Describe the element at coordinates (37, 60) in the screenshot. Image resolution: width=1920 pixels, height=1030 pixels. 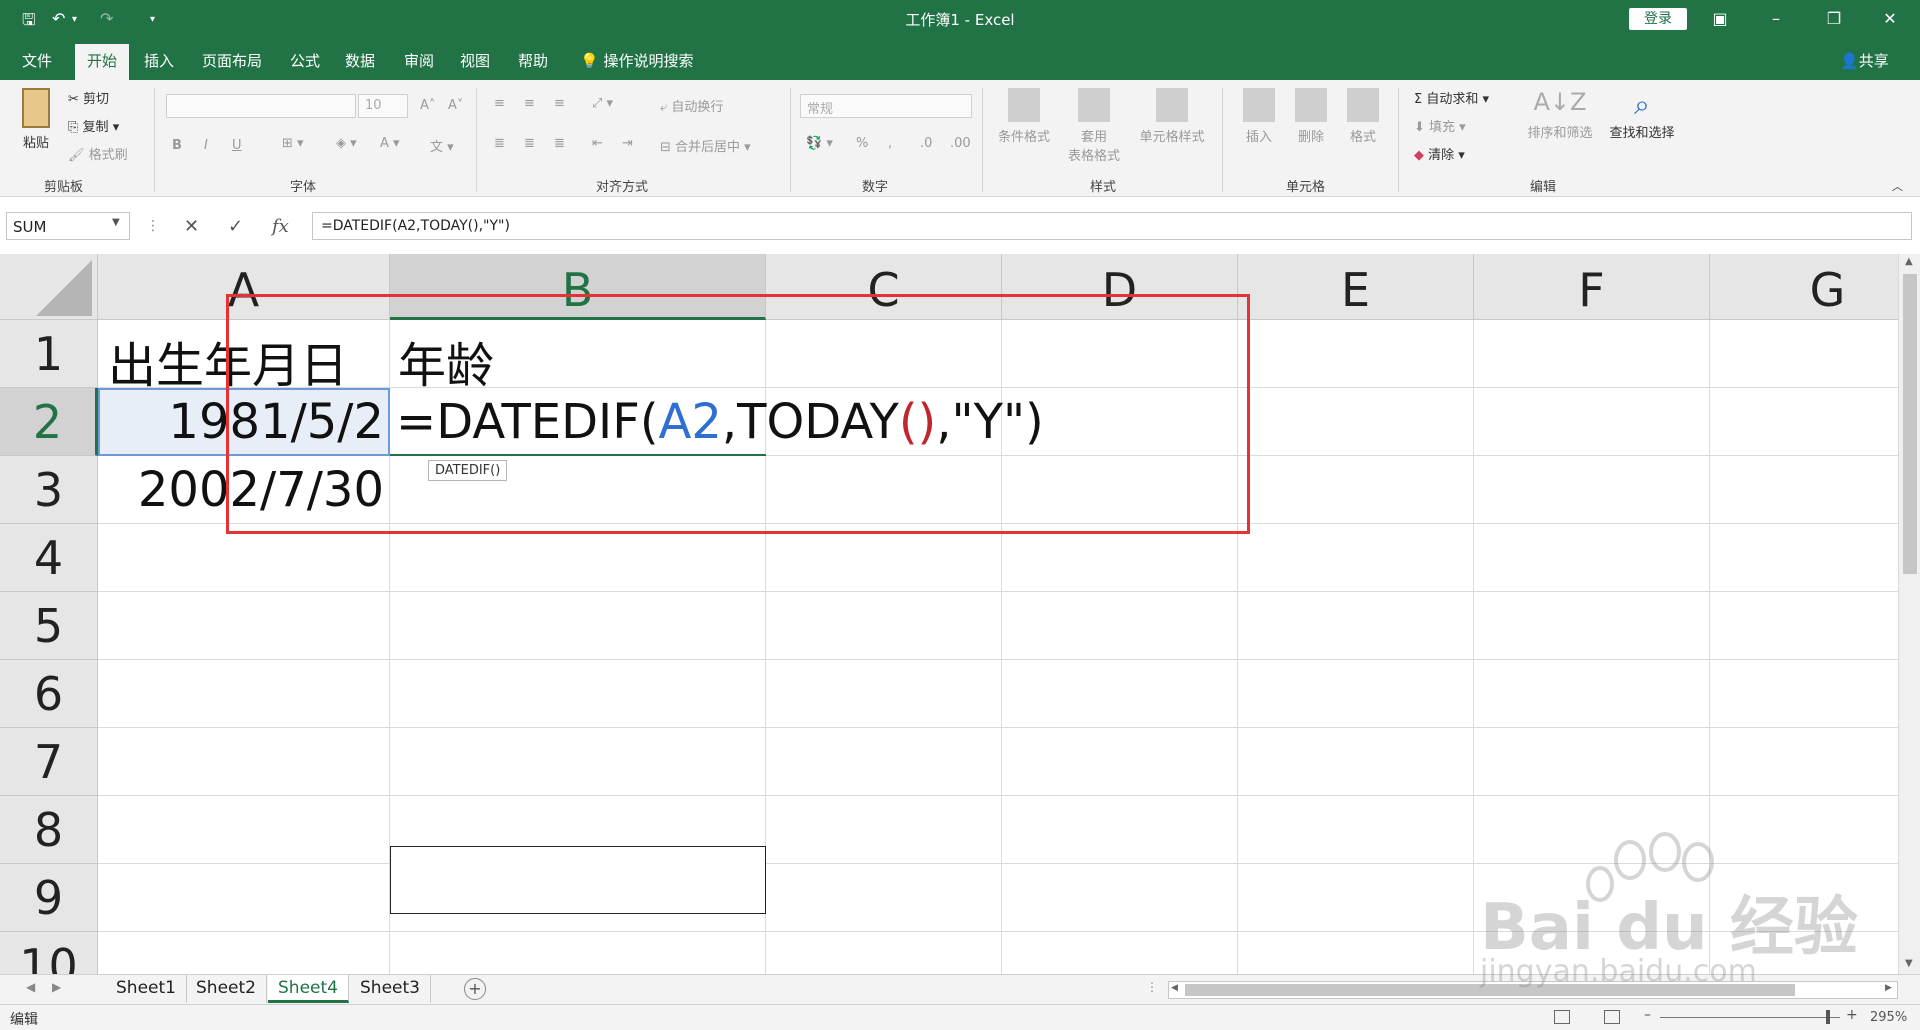
I see `tab-file: 文件` at that location.